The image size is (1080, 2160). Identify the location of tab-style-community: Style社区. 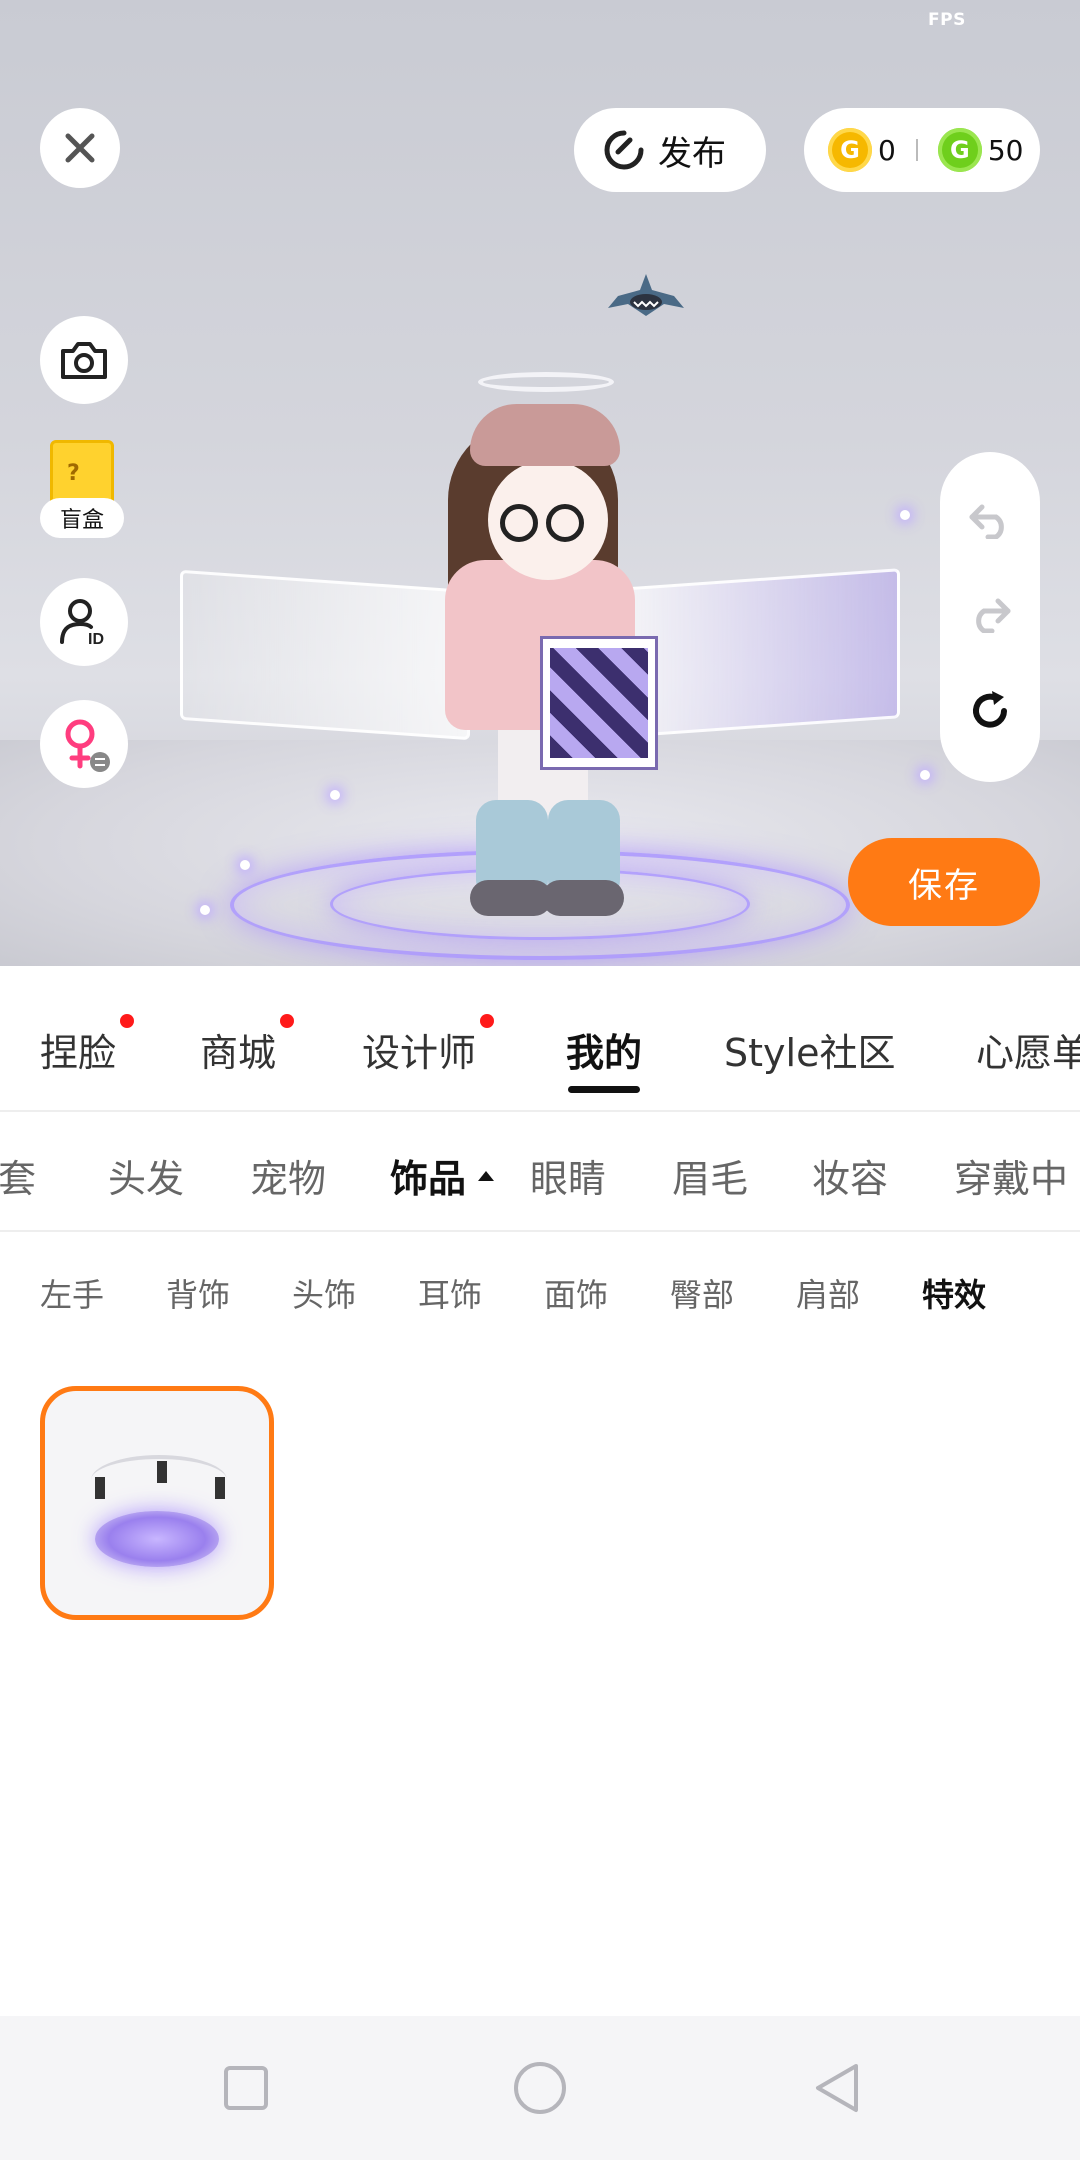
(809, 1049).